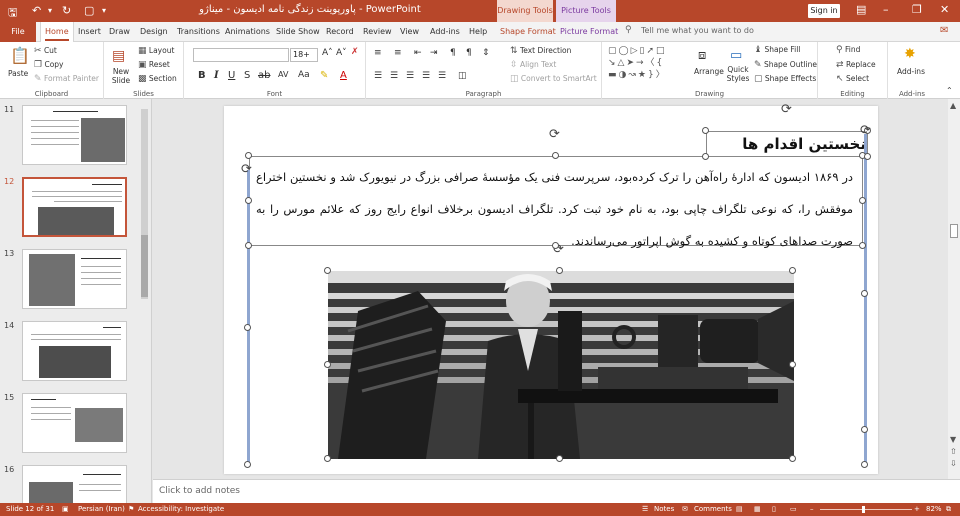 The height and width of the screenshot is (516, 960). Describe the element at coordinates (944, 9) in the screenshot. I see `close-icon: ✕` at that location.